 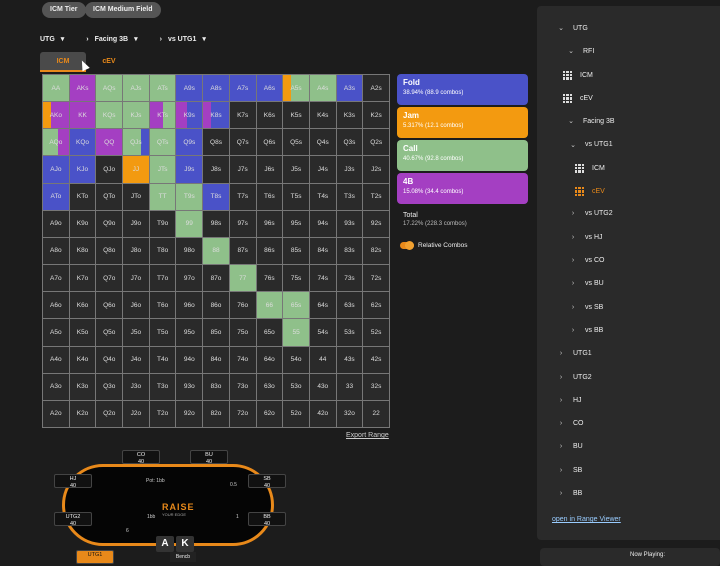 I want to click on hand-cell: 97s, so click(x=243, y=224).